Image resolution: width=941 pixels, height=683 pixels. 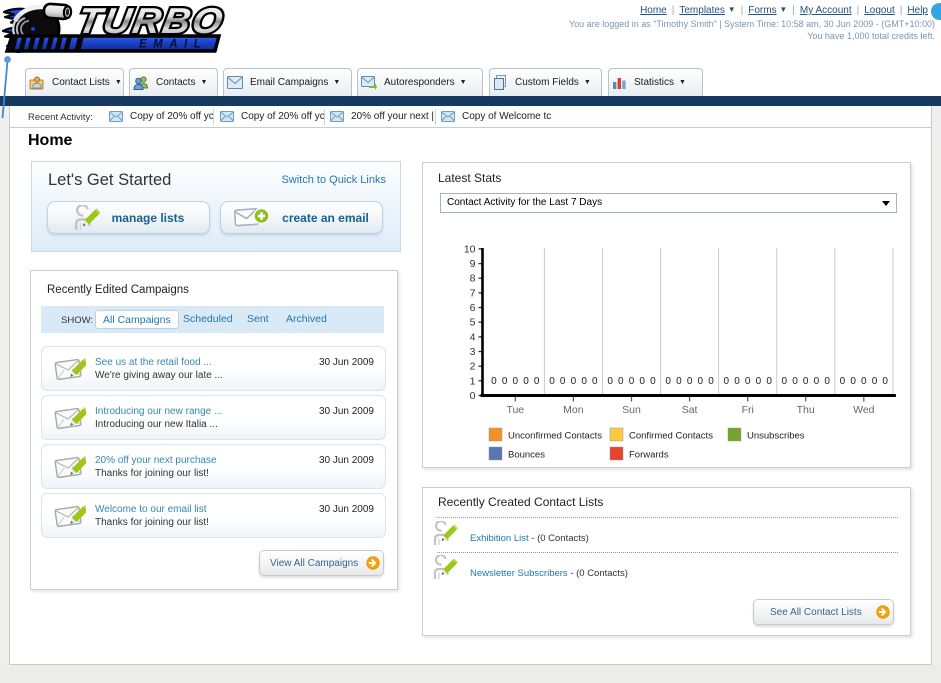 What do you see at coordinates (806, 410) in the screenshot?
I see `svg-text: Thu` at bounding box center [806, 410].